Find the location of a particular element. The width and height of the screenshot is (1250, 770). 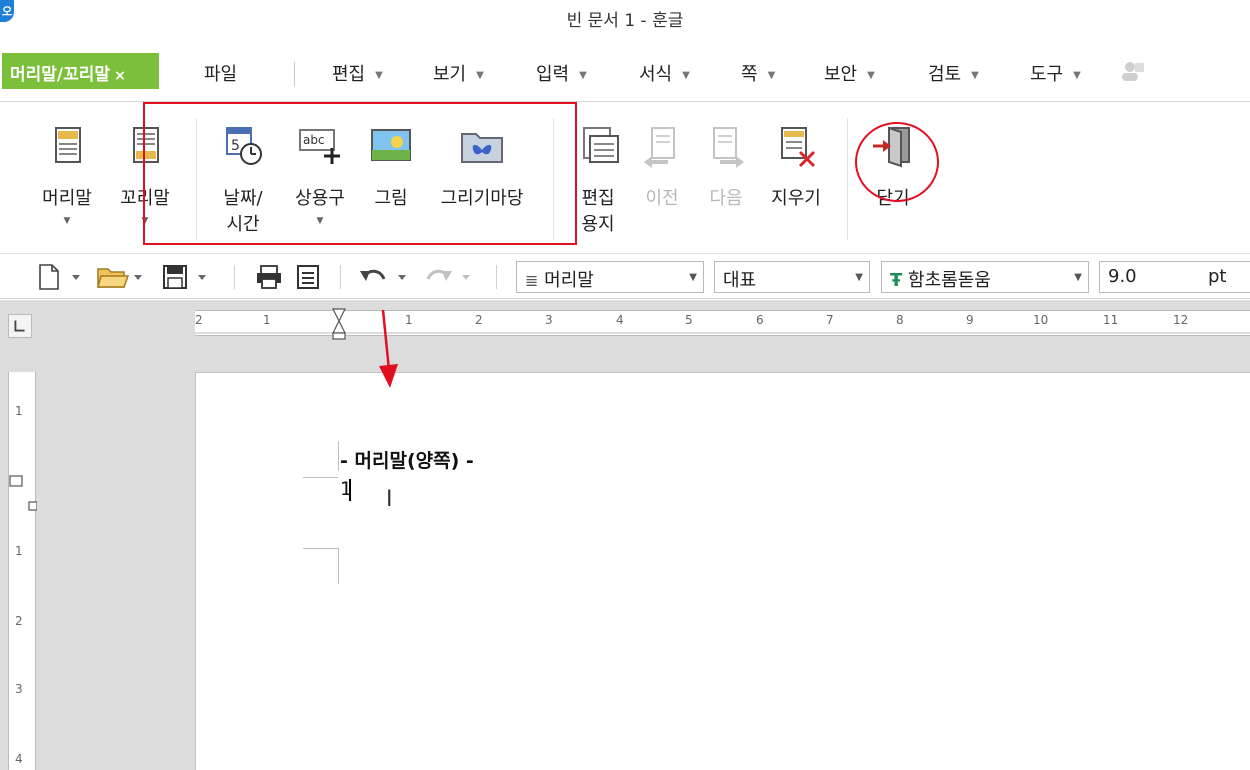

horizontal-ruler: 2 1 1 2 3 4 5 6 7 8 9 10 11 12 is located at coordinates (722, 324).